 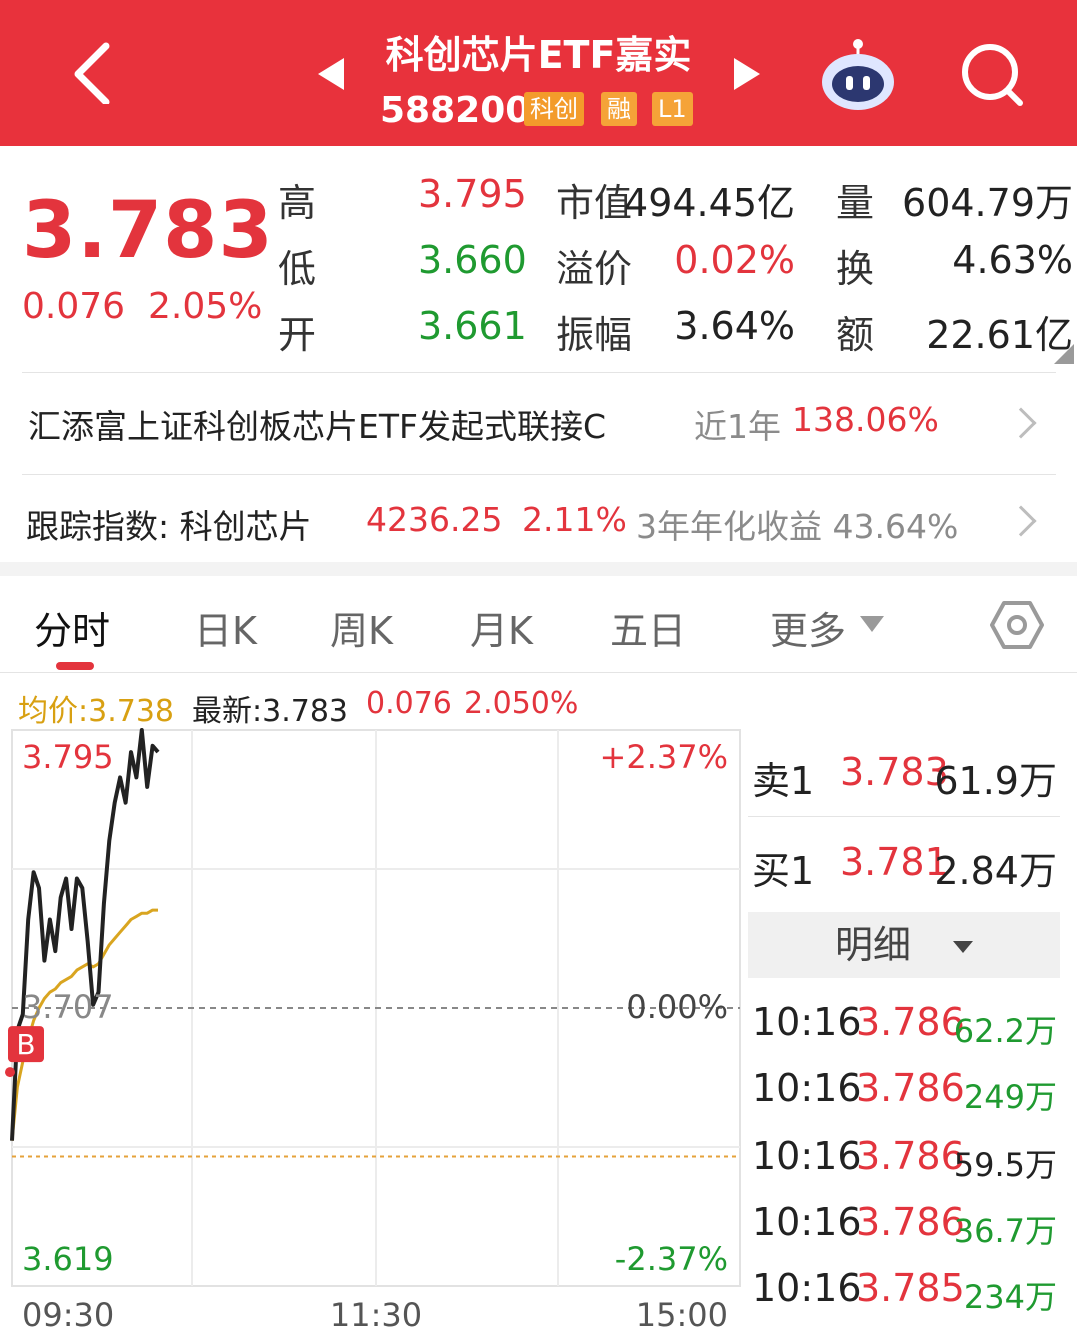 I want to click on trade-price: 3.785, so click(x=910, y=1288).